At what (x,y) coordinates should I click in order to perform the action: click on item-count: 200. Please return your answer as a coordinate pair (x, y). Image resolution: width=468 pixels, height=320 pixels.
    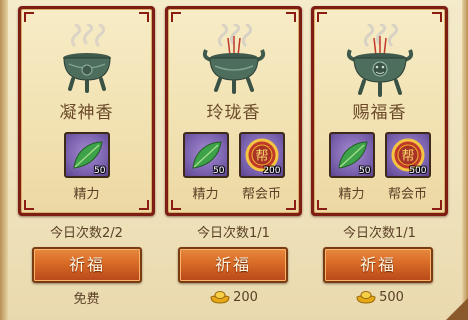
    Looking at the image, I should click on (272, 171).